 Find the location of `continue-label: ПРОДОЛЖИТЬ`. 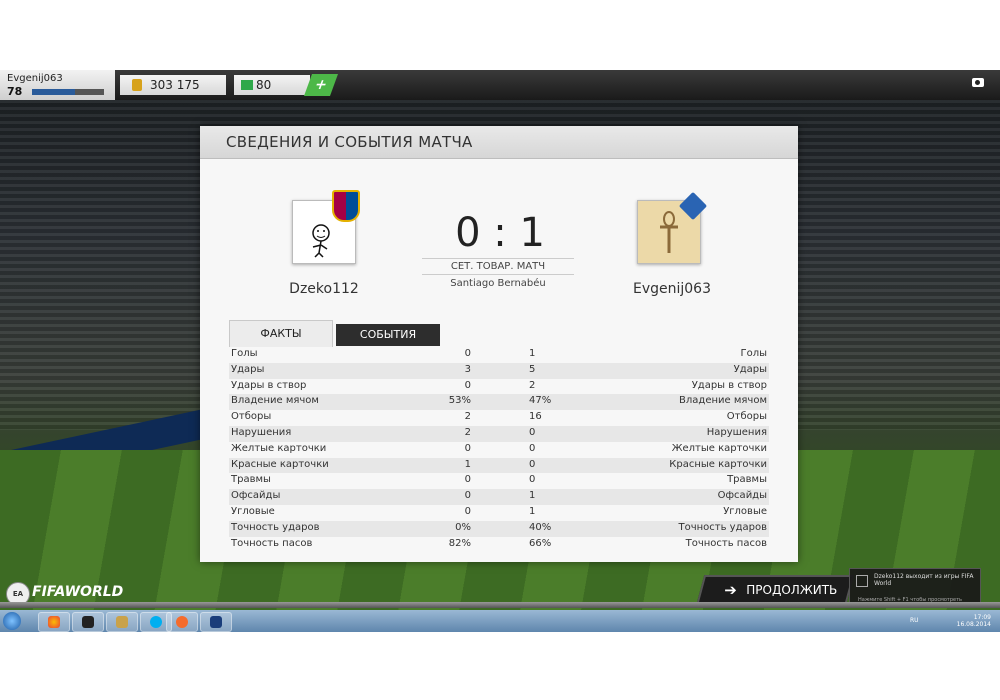

continue-label: ПРОДОЛЖИТЬ is located at coordinates (792, 590).